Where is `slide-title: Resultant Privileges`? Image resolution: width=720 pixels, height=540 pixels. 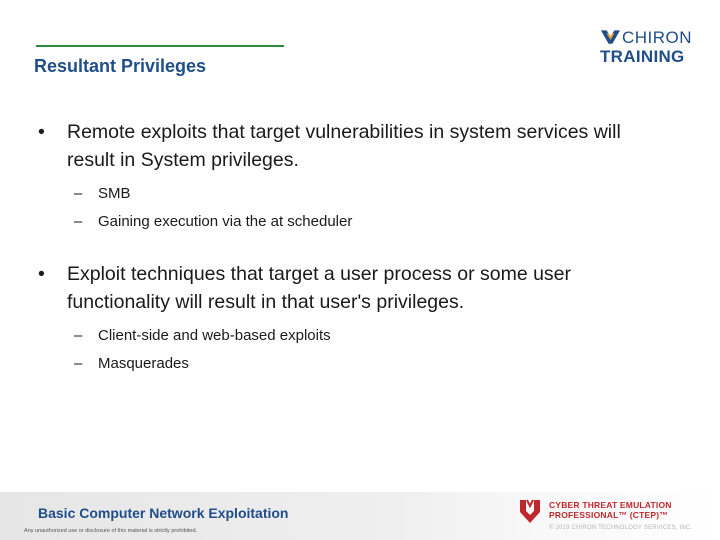 slide-title: Resultant Privileges is located at coordinates (120, 66).